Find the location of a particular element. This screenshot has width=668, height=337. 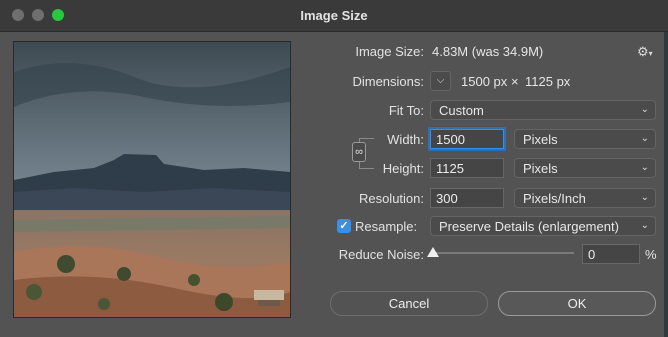

resample-label: Resample: is located at coordinates (386, 226).